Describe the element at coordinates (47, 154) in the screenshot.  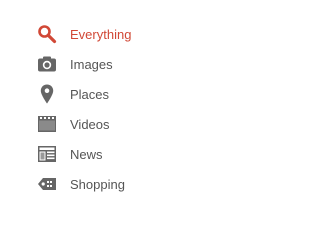
I see `newspaper-icon` at that location.